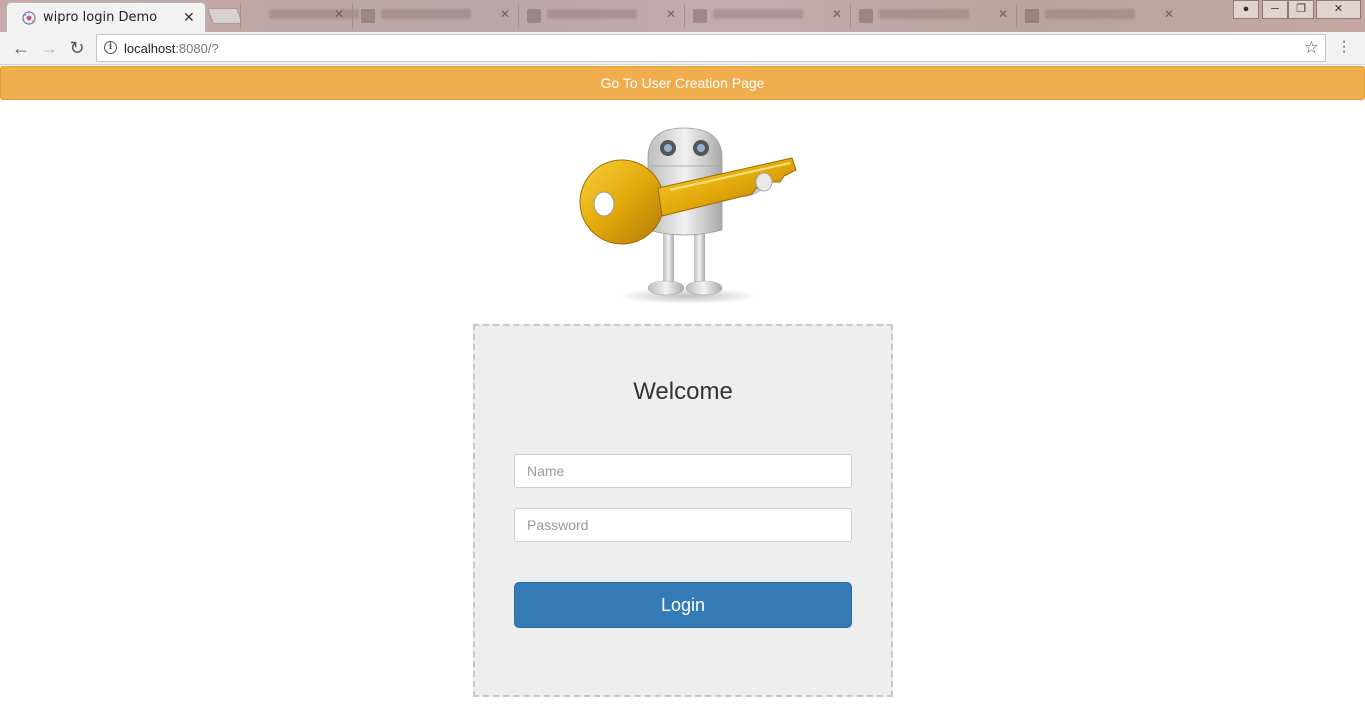 This screenshot has height=708, width=1365. Describe the element at coordinates (683, 605) in the screenshot. I see `login-button: Login` at that location.